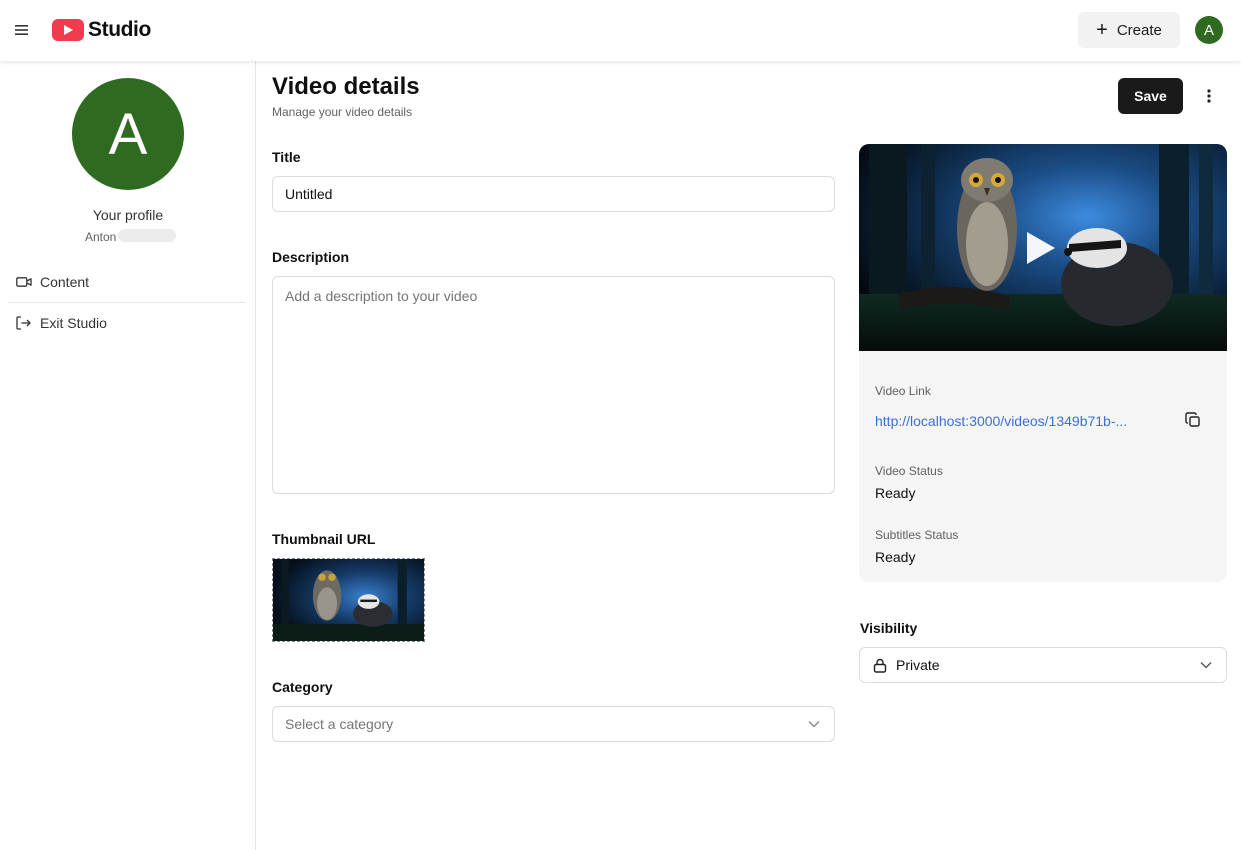 The height and width of the screenshot is (850, 1241). Describe the element at coordinates (127, 302) in the screenshot. I see `sidebar-divider` at that location.